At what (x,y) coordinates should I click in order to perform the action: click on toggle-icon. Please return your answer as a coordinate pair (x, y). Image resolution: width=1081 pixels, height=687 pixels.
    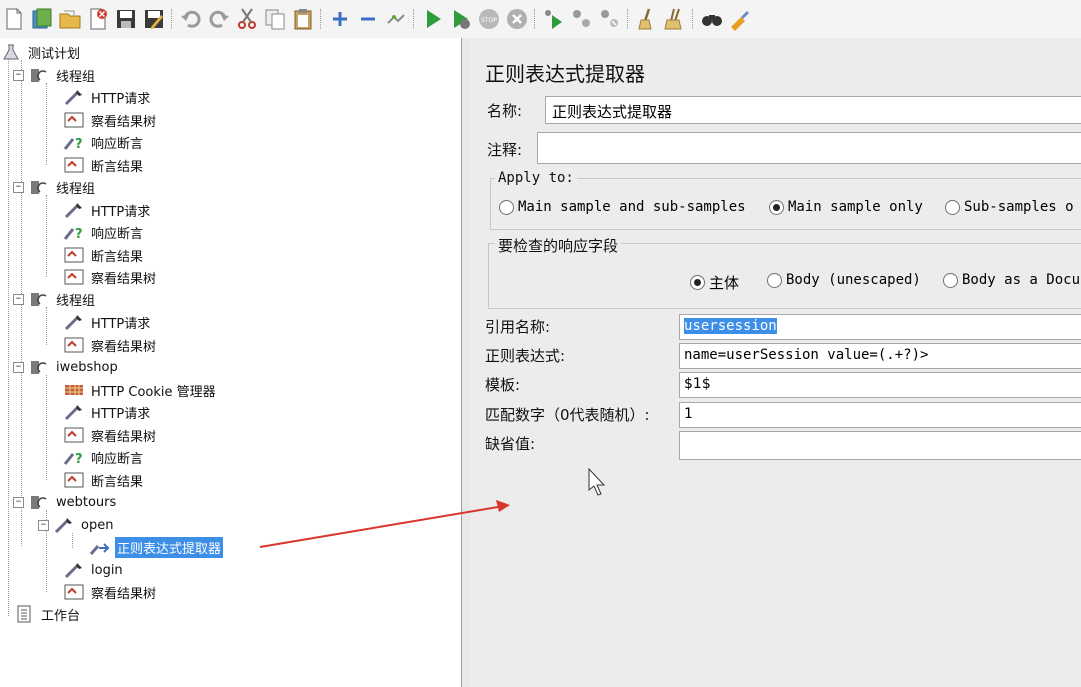
    Looking at the image, I should click on (396, 19).